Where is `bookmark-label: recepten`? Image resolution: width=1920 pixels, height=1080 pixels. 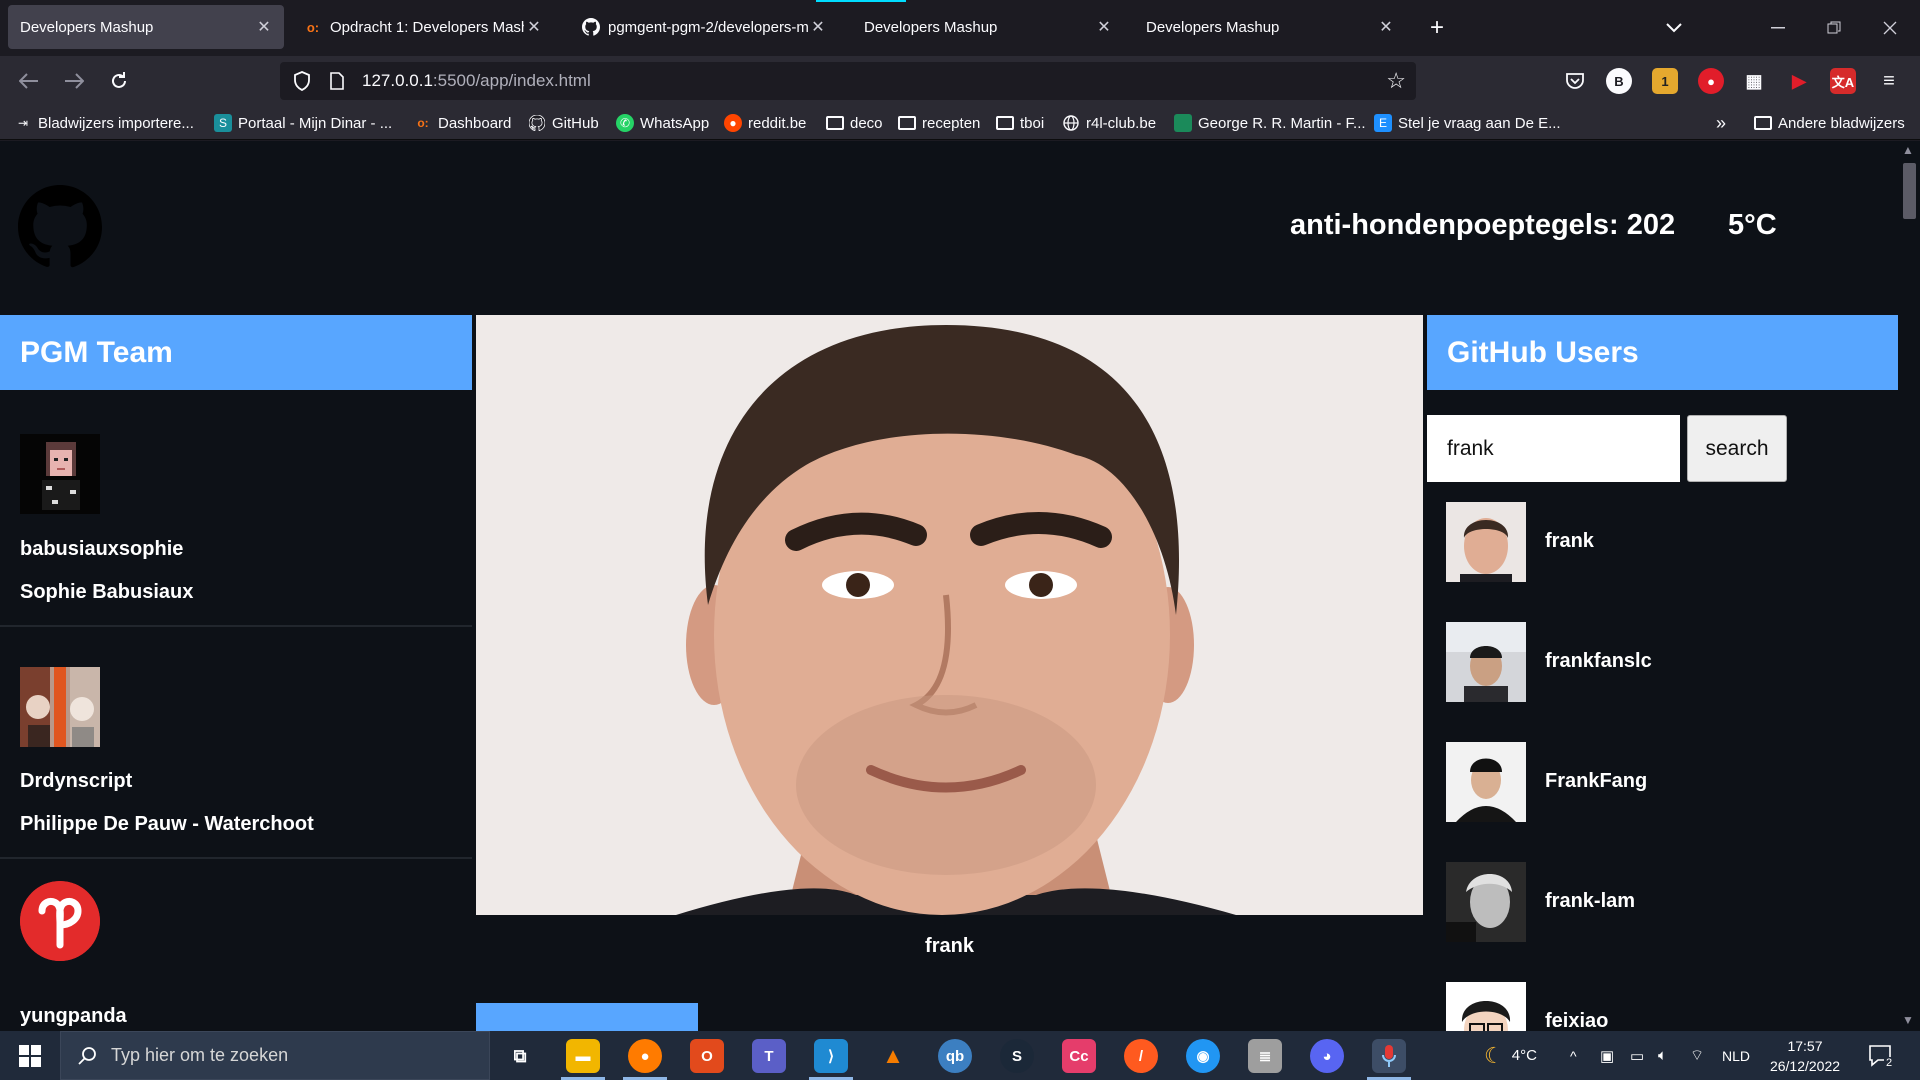
bookmark-label: recepten is located at coordinates (951, 123).